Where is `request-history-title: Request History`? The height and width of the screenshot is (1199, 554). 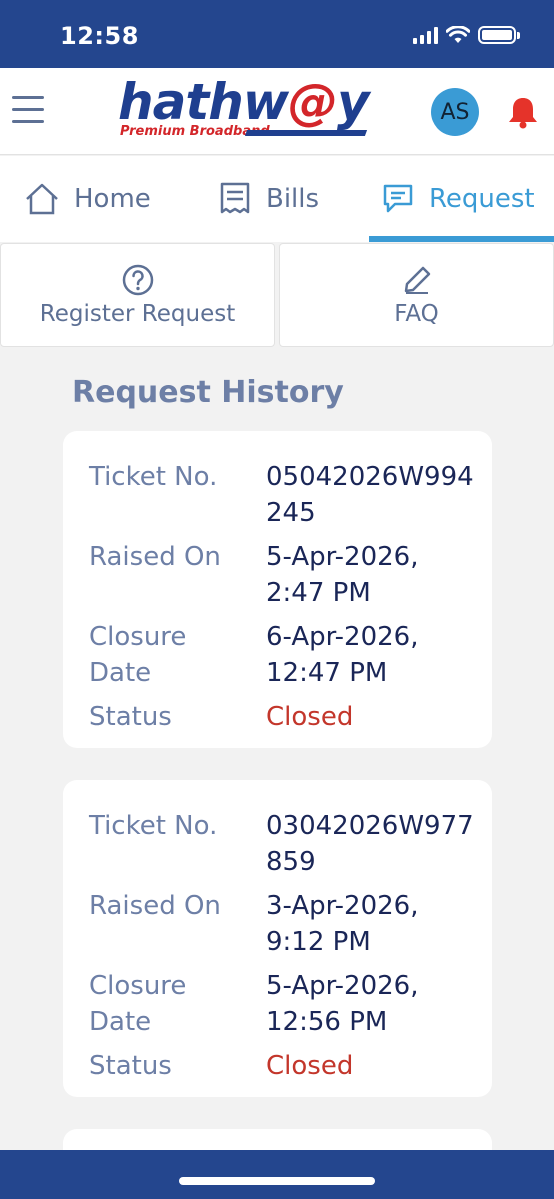
request-history-title: Request History is located at coordinates (208, 392).